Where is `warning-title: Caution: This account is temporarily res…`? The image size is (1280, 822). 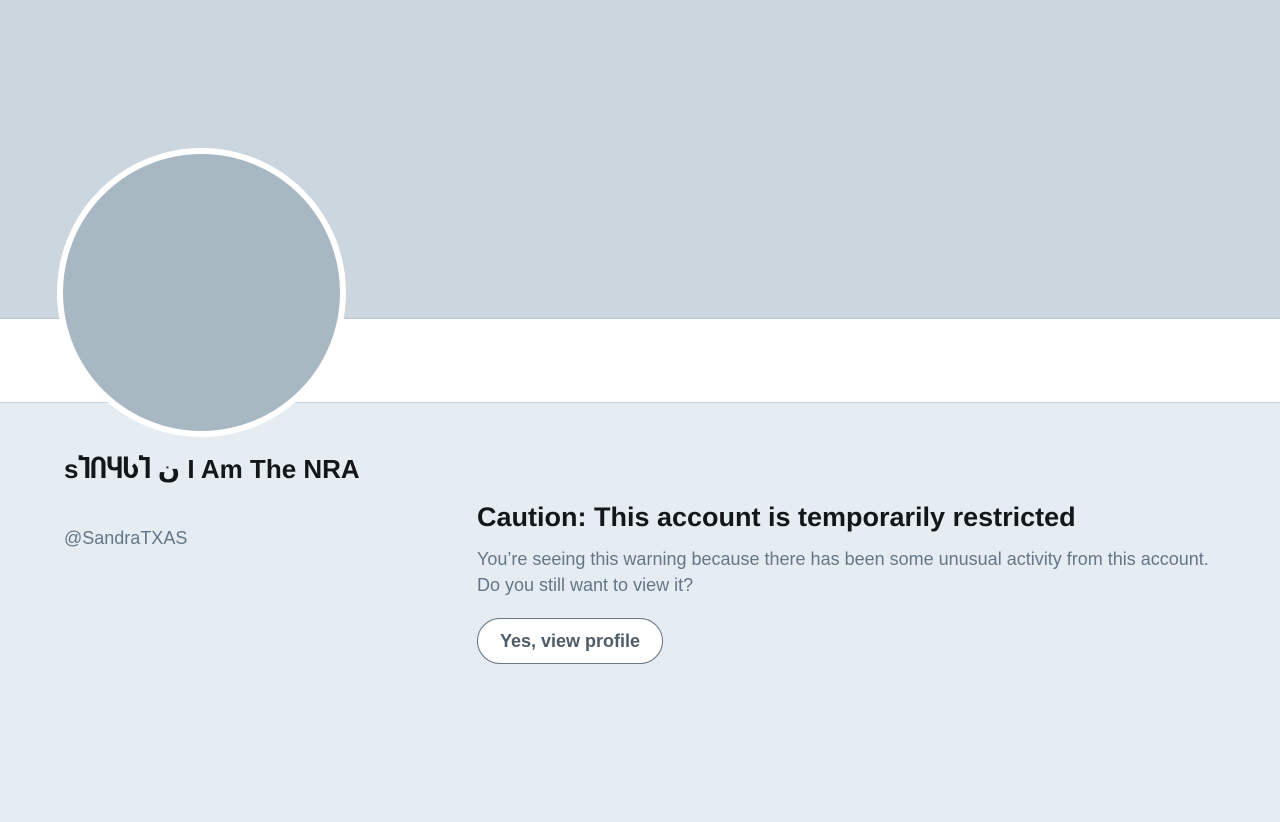 warning-title: Caution: This account is temporarily res… is located at coordinates (776, 517).